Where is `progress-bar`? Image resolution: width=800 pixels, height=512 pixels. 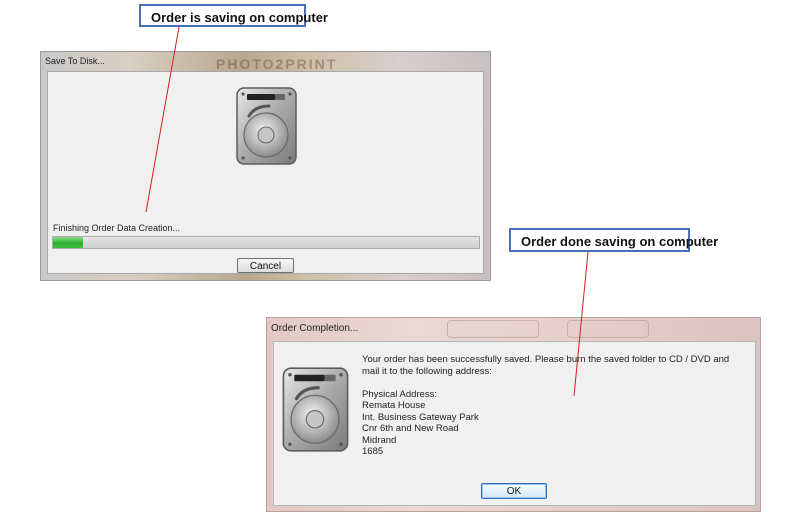
progress-bar is located at coordinates (266, 242).